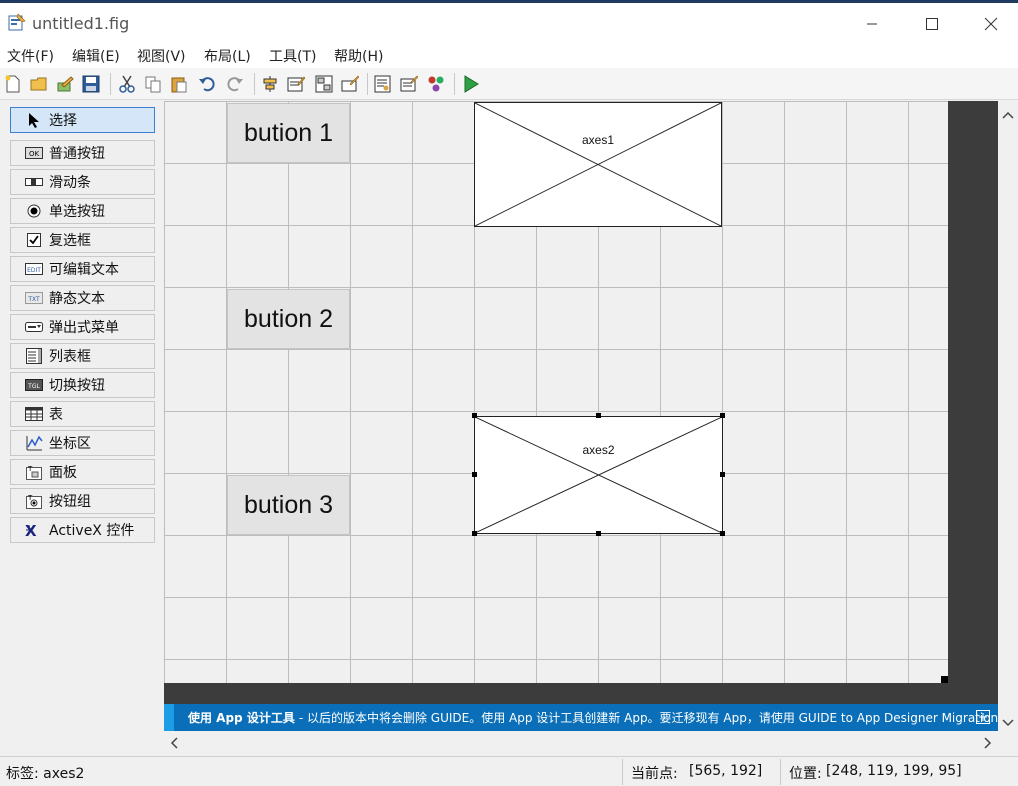 The image size is (1018, 786). Describe the element at coordinates (34, 327) in the screenshot. I see `popup-menu-icon` at that location.